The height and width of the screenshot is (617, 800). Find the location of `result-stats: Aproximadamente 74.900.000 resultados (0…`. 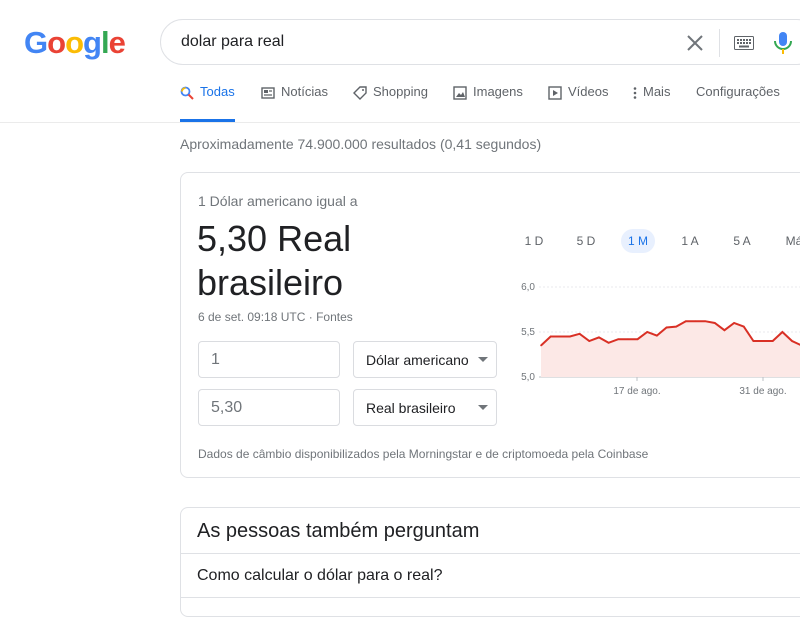

result-stats: Aproximadamente 74.900.000 resultados (0… is located at coordinates (361, 144).